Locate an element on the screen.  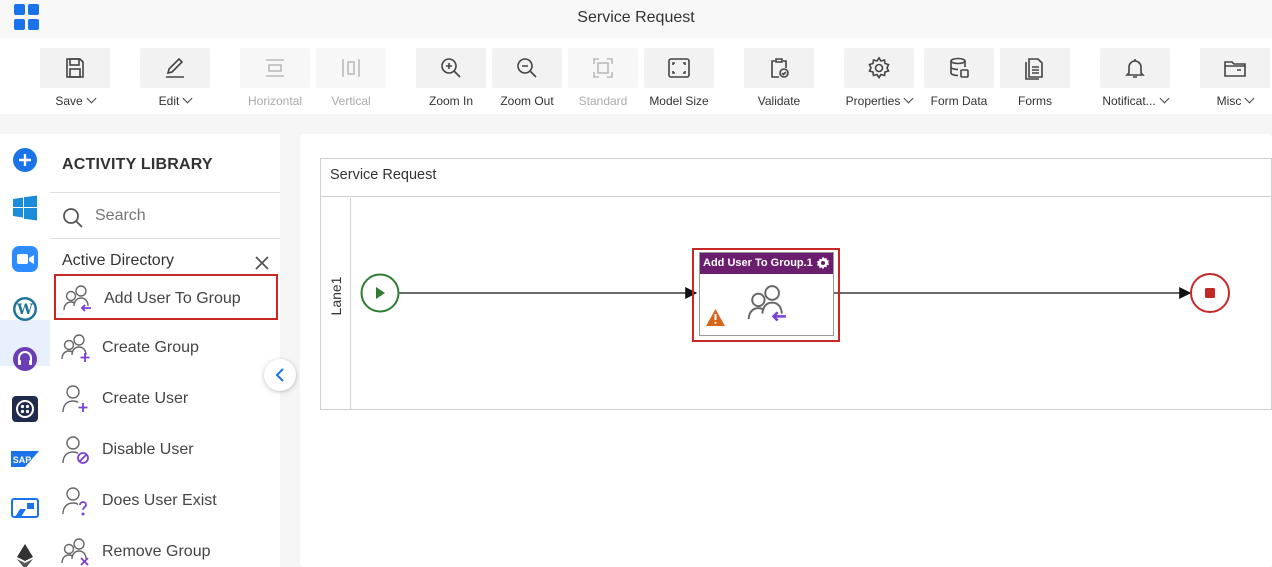
search-input is located at coordinates (175, 216).